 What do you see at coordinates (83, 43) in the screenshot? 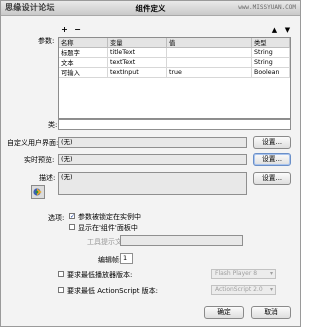
I see `col-header-name: 名称` at bounding box center [83, 43].